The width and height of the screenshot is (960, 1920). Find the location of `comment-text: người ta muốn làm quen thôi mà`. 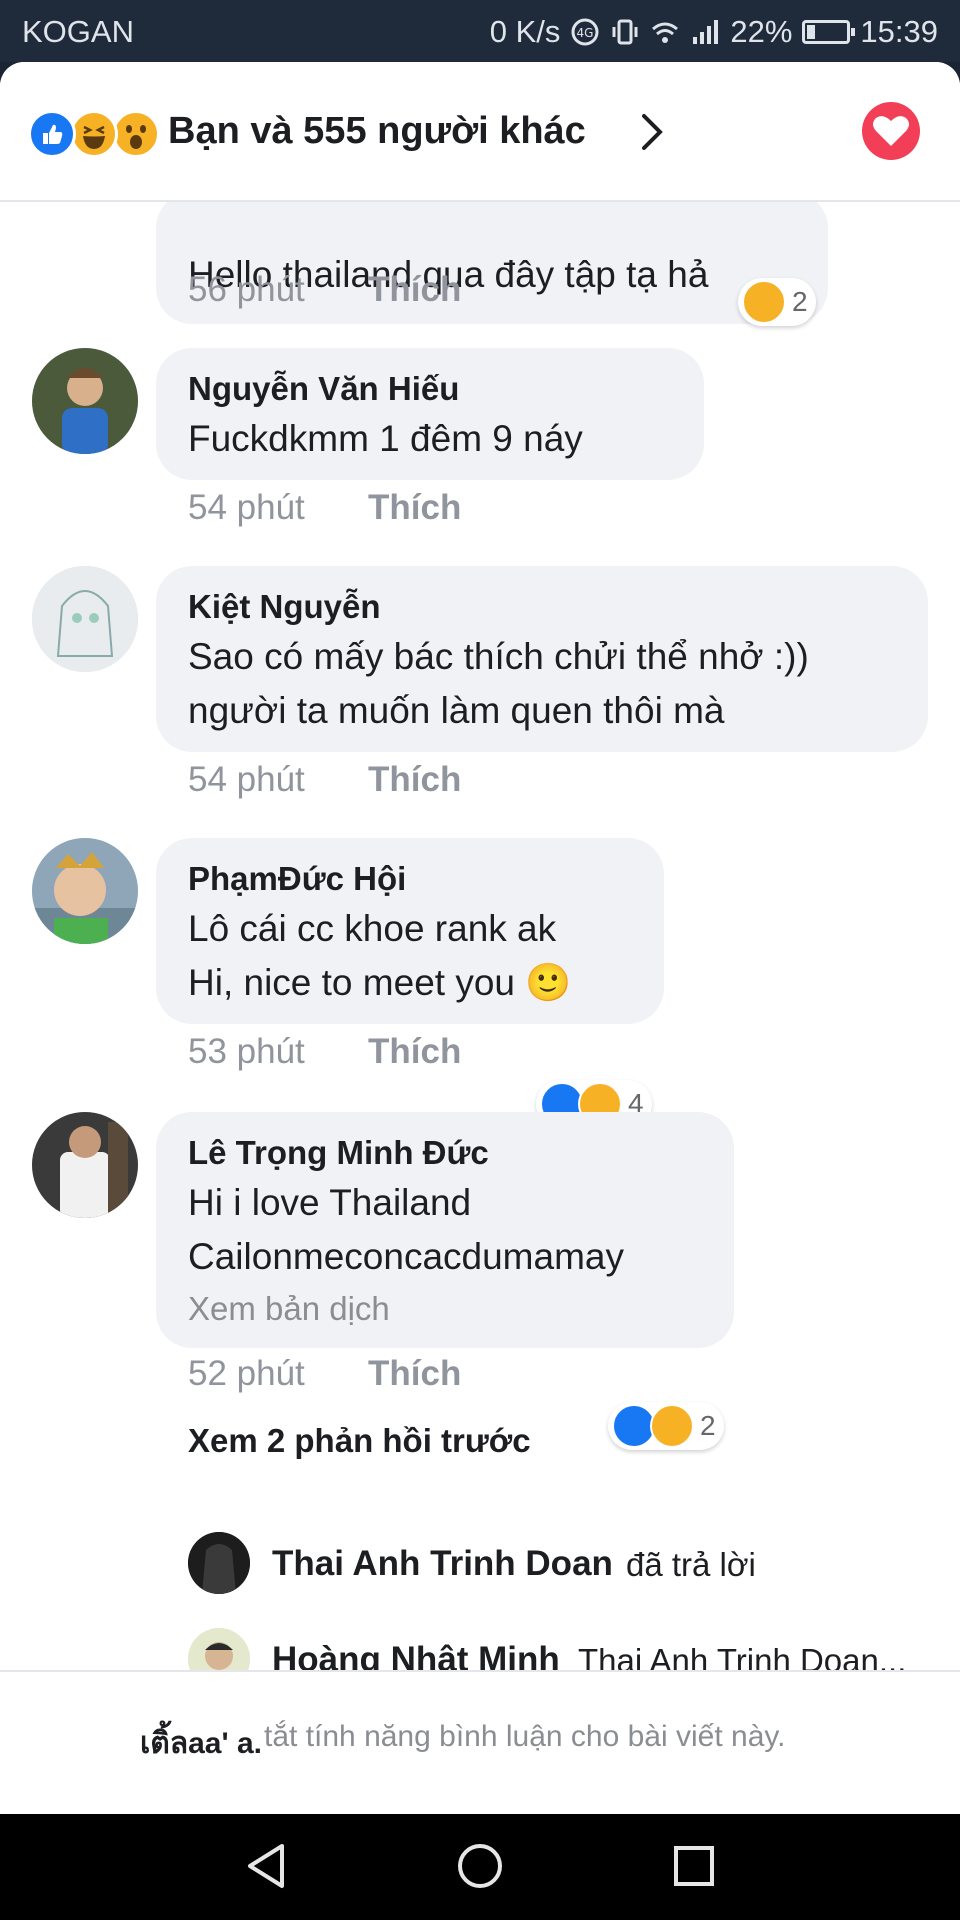

comment-text: người ta muốn làm quen thôi mà is located at coordinates (456, 710).